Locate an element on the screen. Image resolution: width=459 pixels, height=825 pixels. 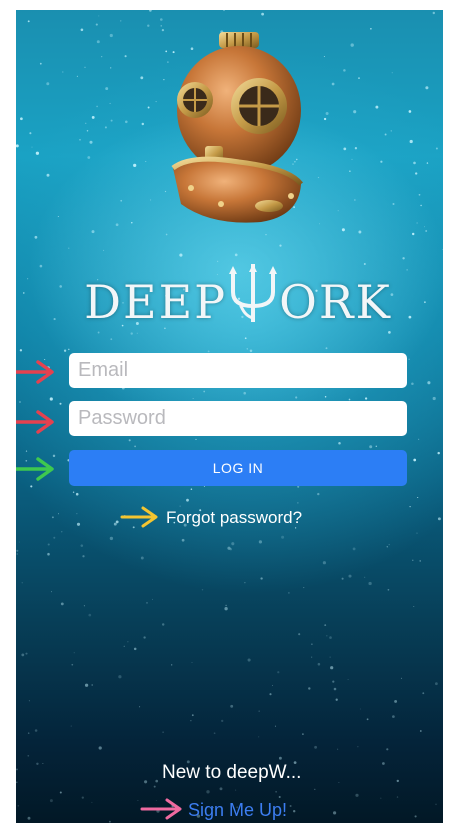
arrow-email is located at coordinates (35, 372).